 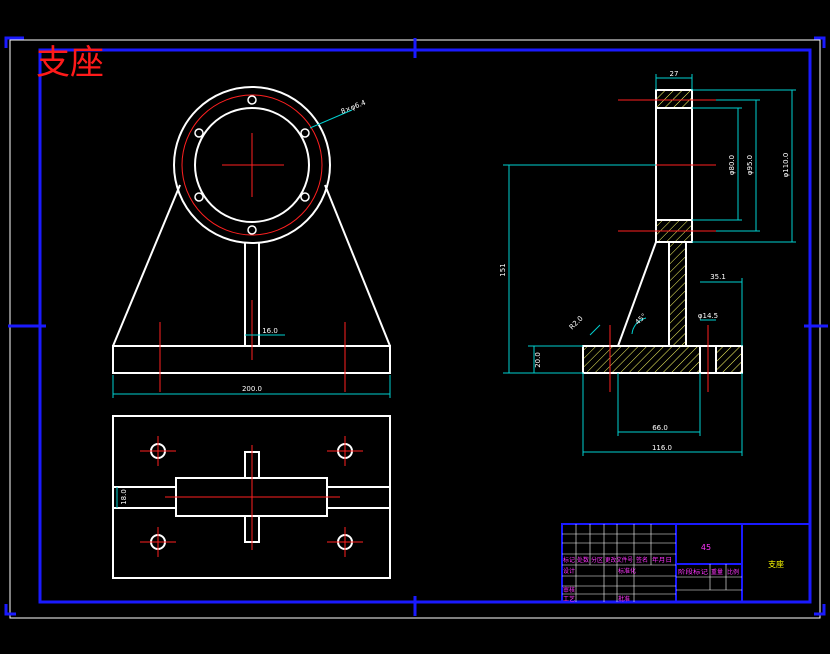 What do you see at coordinates (503, 269) in the screenshot?
I see `dim-total-height: 151` at bounding box center [503, 269].